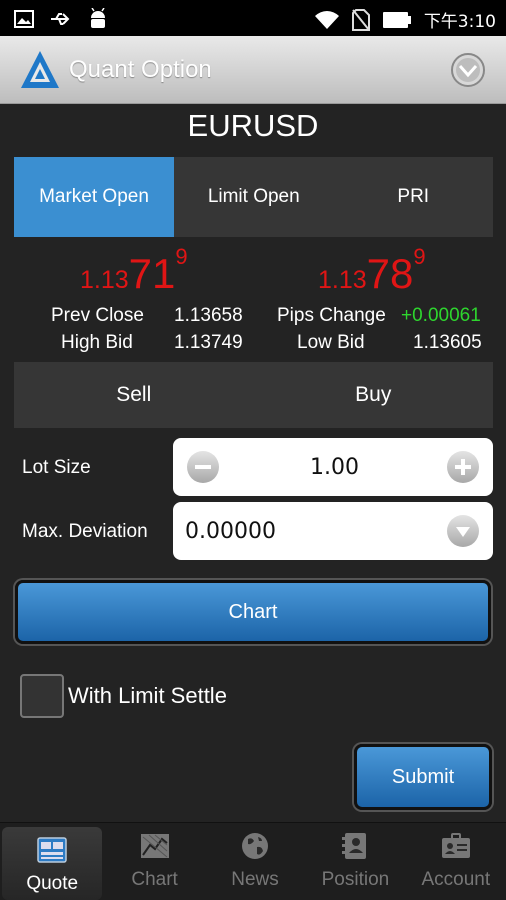  What do you see at coordinates (456, 861) in the screenshot?
I see `nav-account: Account` at bounding box center [456, 861].